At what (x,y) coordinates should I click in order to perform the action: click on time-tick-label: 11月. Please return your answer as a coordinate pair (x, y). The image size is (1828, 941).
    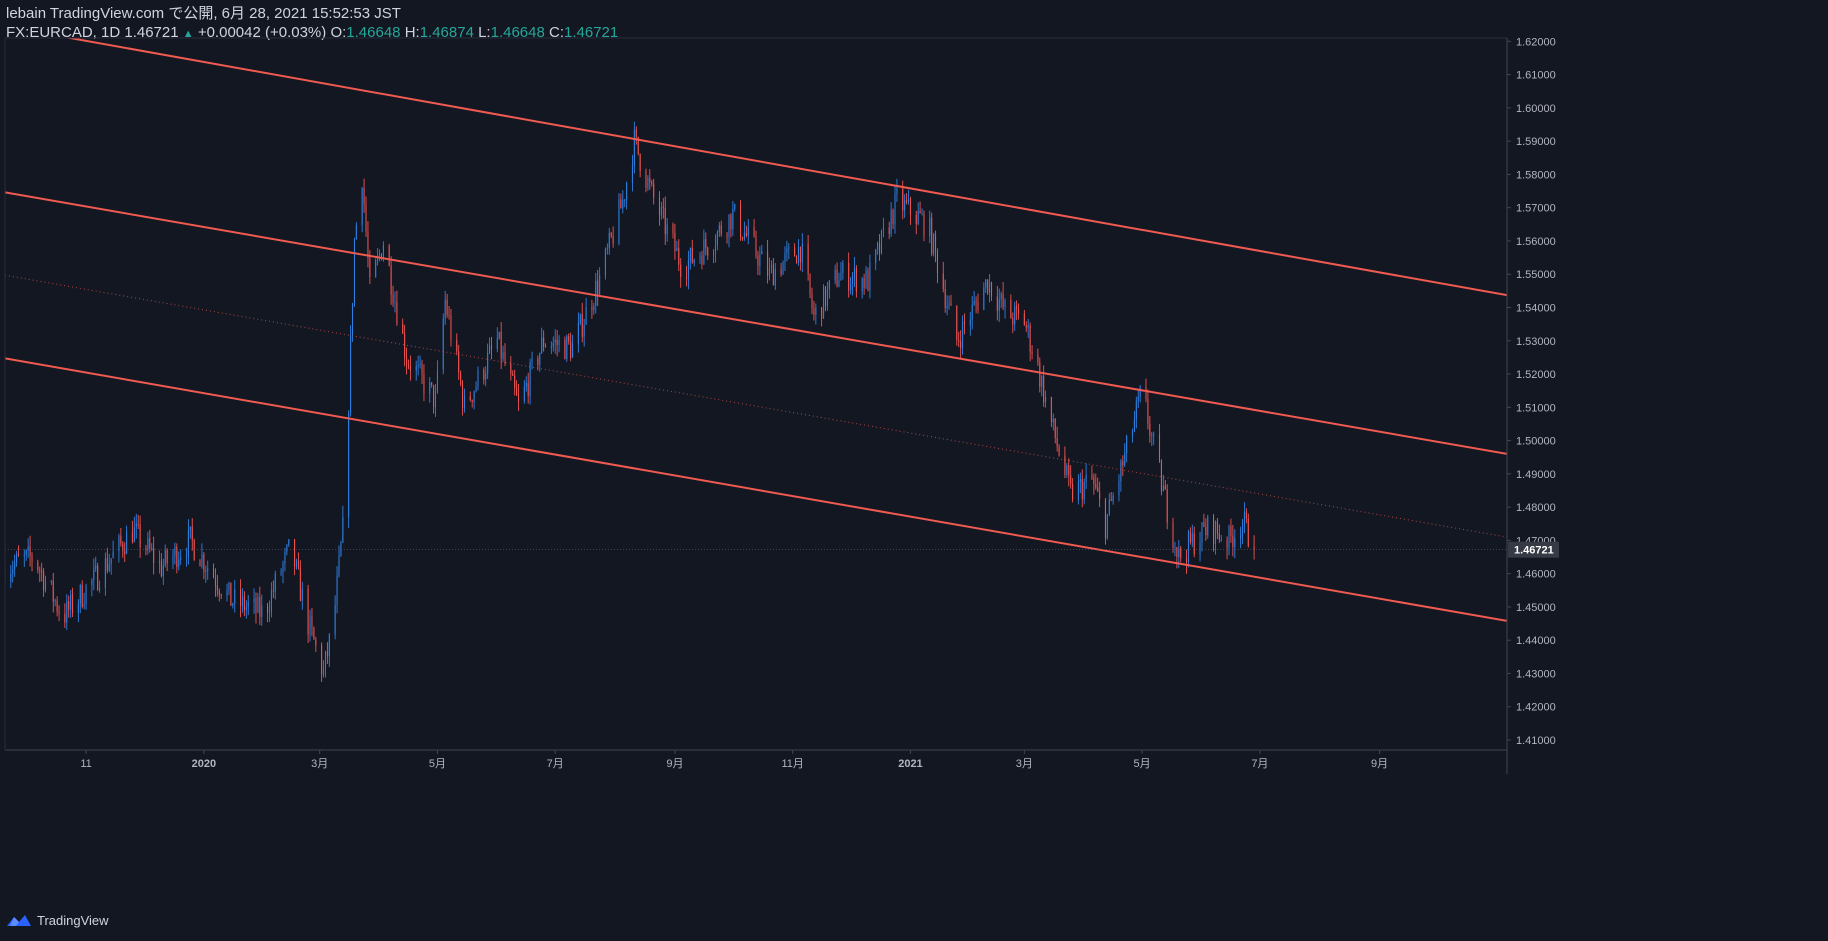
    Looking at the image, I should click on (792, 764).